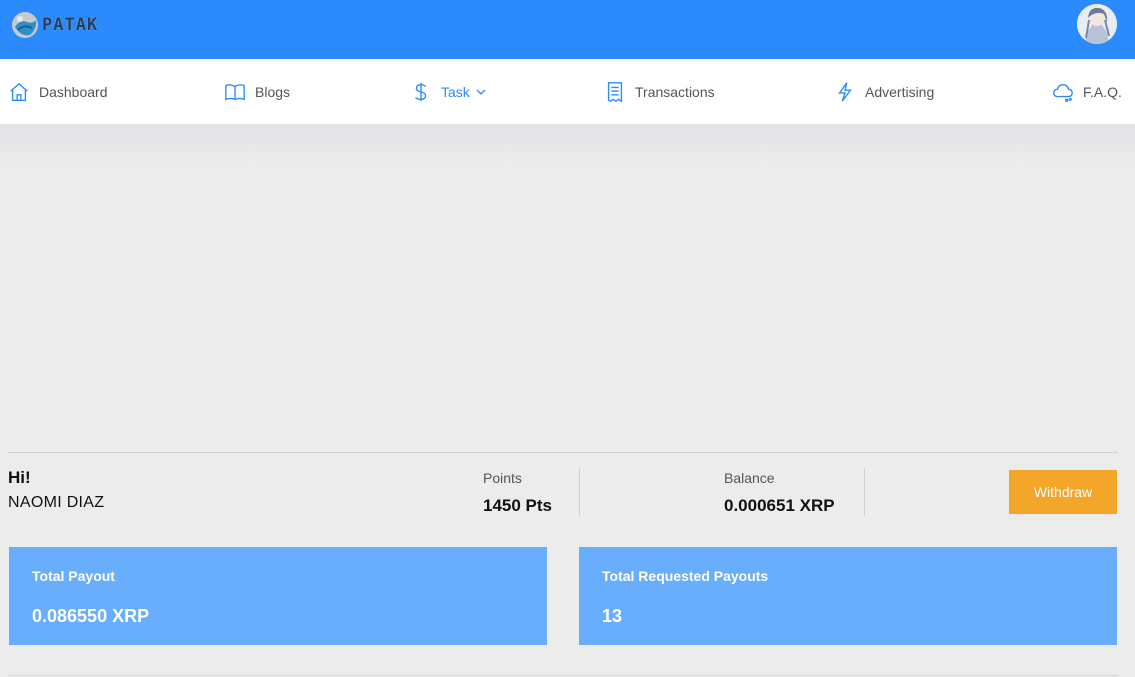 This screenshot has height=677, width=1135. Describe the element at coordinates (19, 477) in the screenshot. I see `greeting-text: Hi!` at that location.